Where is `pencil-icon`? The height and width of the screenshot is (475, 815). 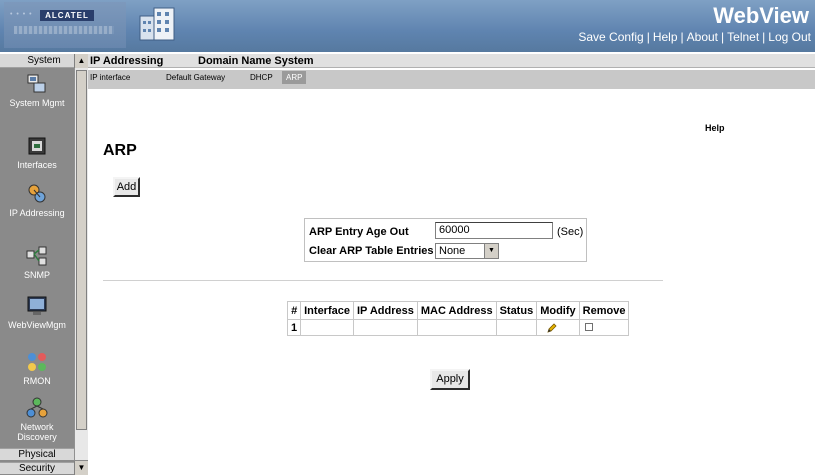 pencil-icon is located at coordinates (552, 328).